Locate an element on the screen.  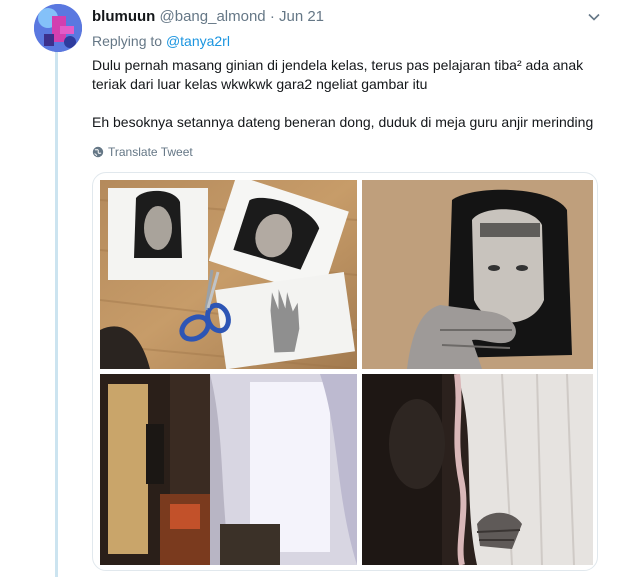
translate-tweet-link: Translate Tweet is located at coordinates (142, 152).